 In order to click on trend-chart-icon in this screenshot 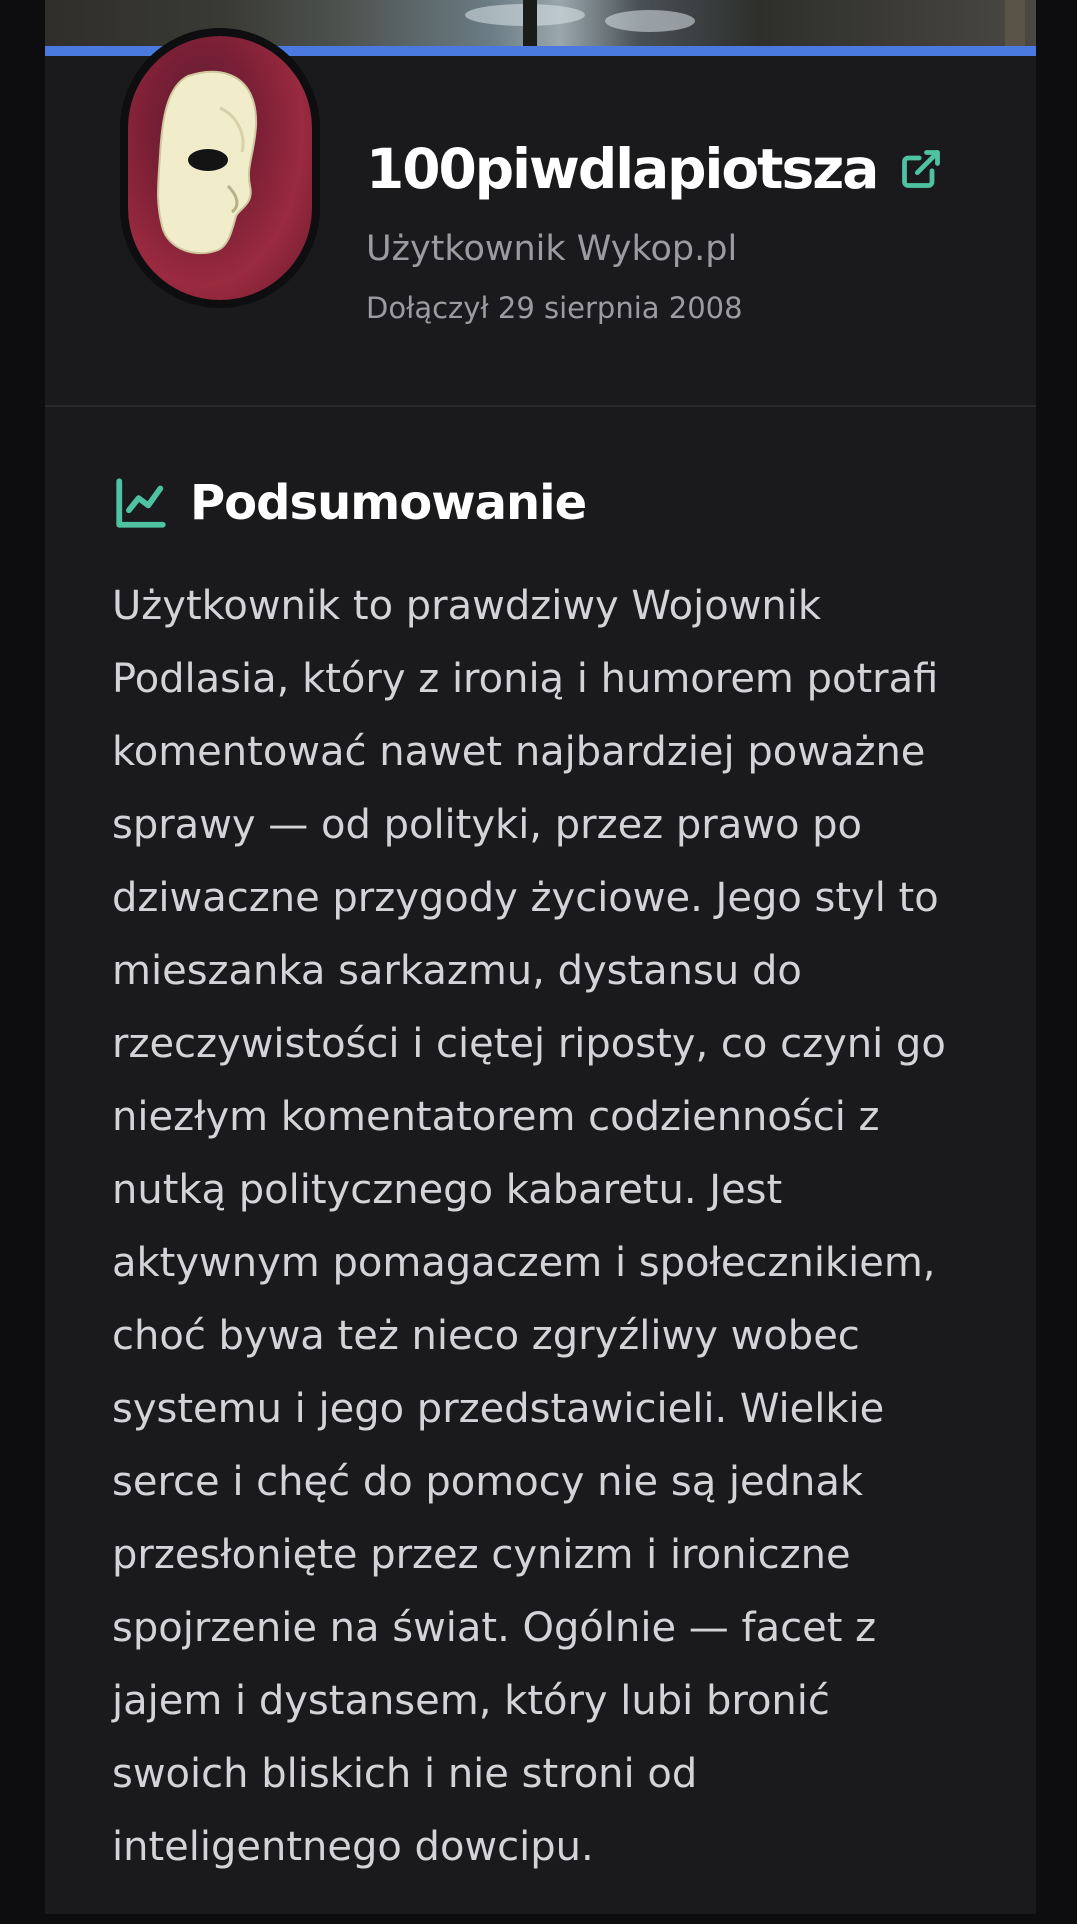, I will do `click(141, 503)`.